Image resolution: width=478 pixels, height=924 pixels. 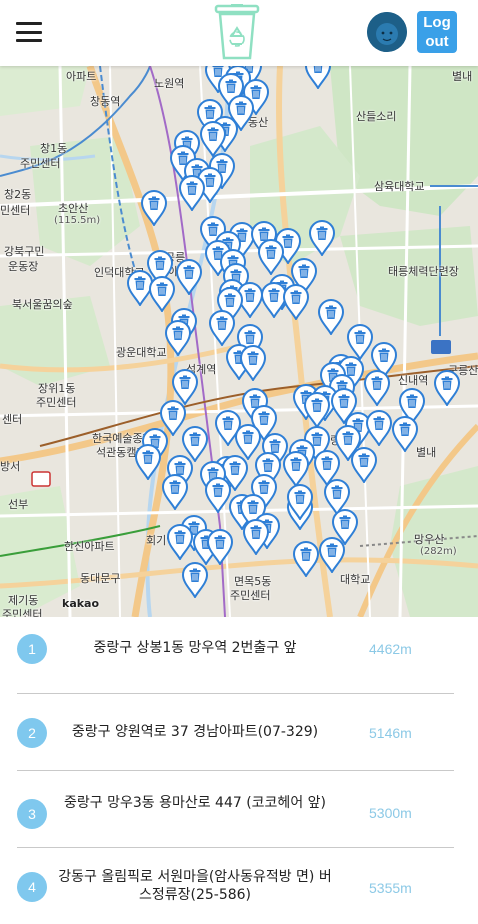 I want to click on hamburger-menu-icon, so click(x=29, y=33).